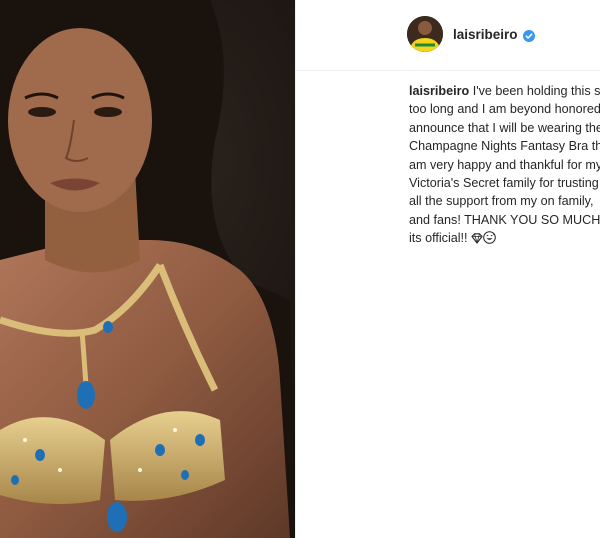 Image resolution: width=600 pixels, height=538 pixels. Describe the element at coordinates (534, 91) in the screenshot. I see `caption-text: I've been holding this se` at that location.